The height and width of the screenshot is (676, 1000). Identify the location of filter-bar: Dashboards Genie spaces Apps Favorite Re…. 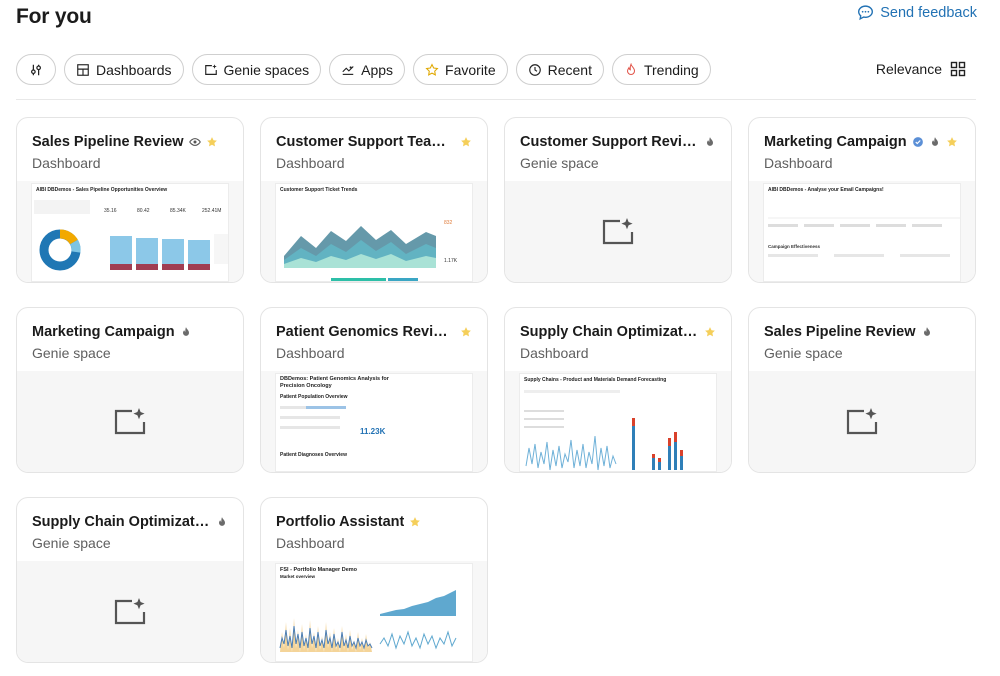
(363, 69).